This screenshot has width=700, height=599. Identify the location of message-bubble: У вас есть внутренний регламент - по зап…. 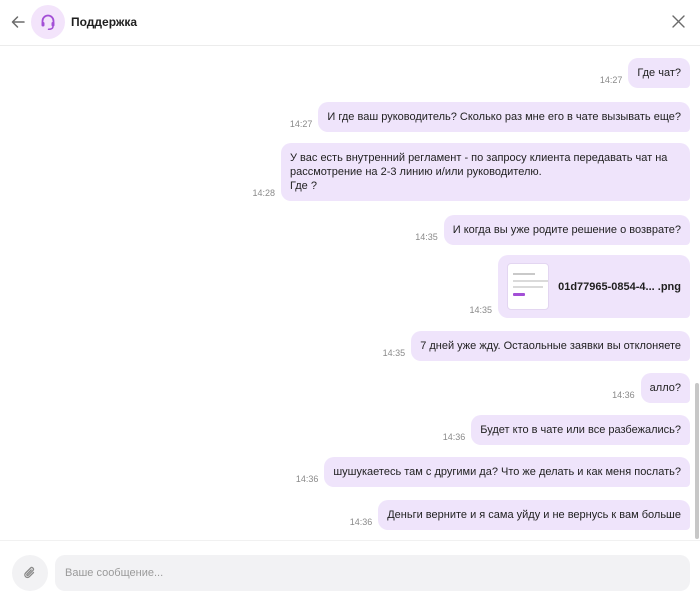
(485, 172).